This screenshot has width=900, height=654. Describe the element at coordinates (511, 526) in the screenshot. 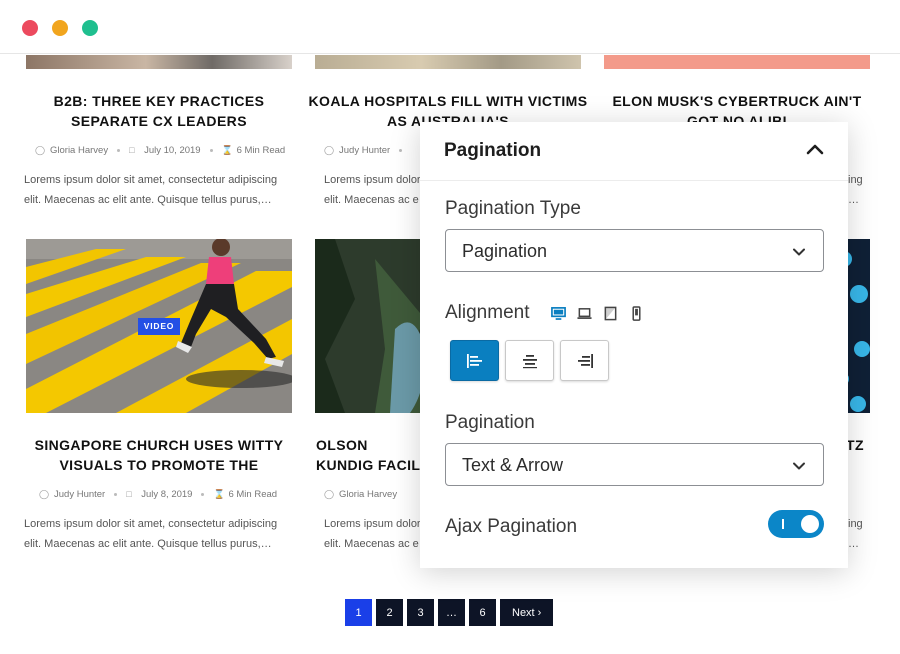

I see `ajax-pagination-label: Ajax Pagination` at that location.